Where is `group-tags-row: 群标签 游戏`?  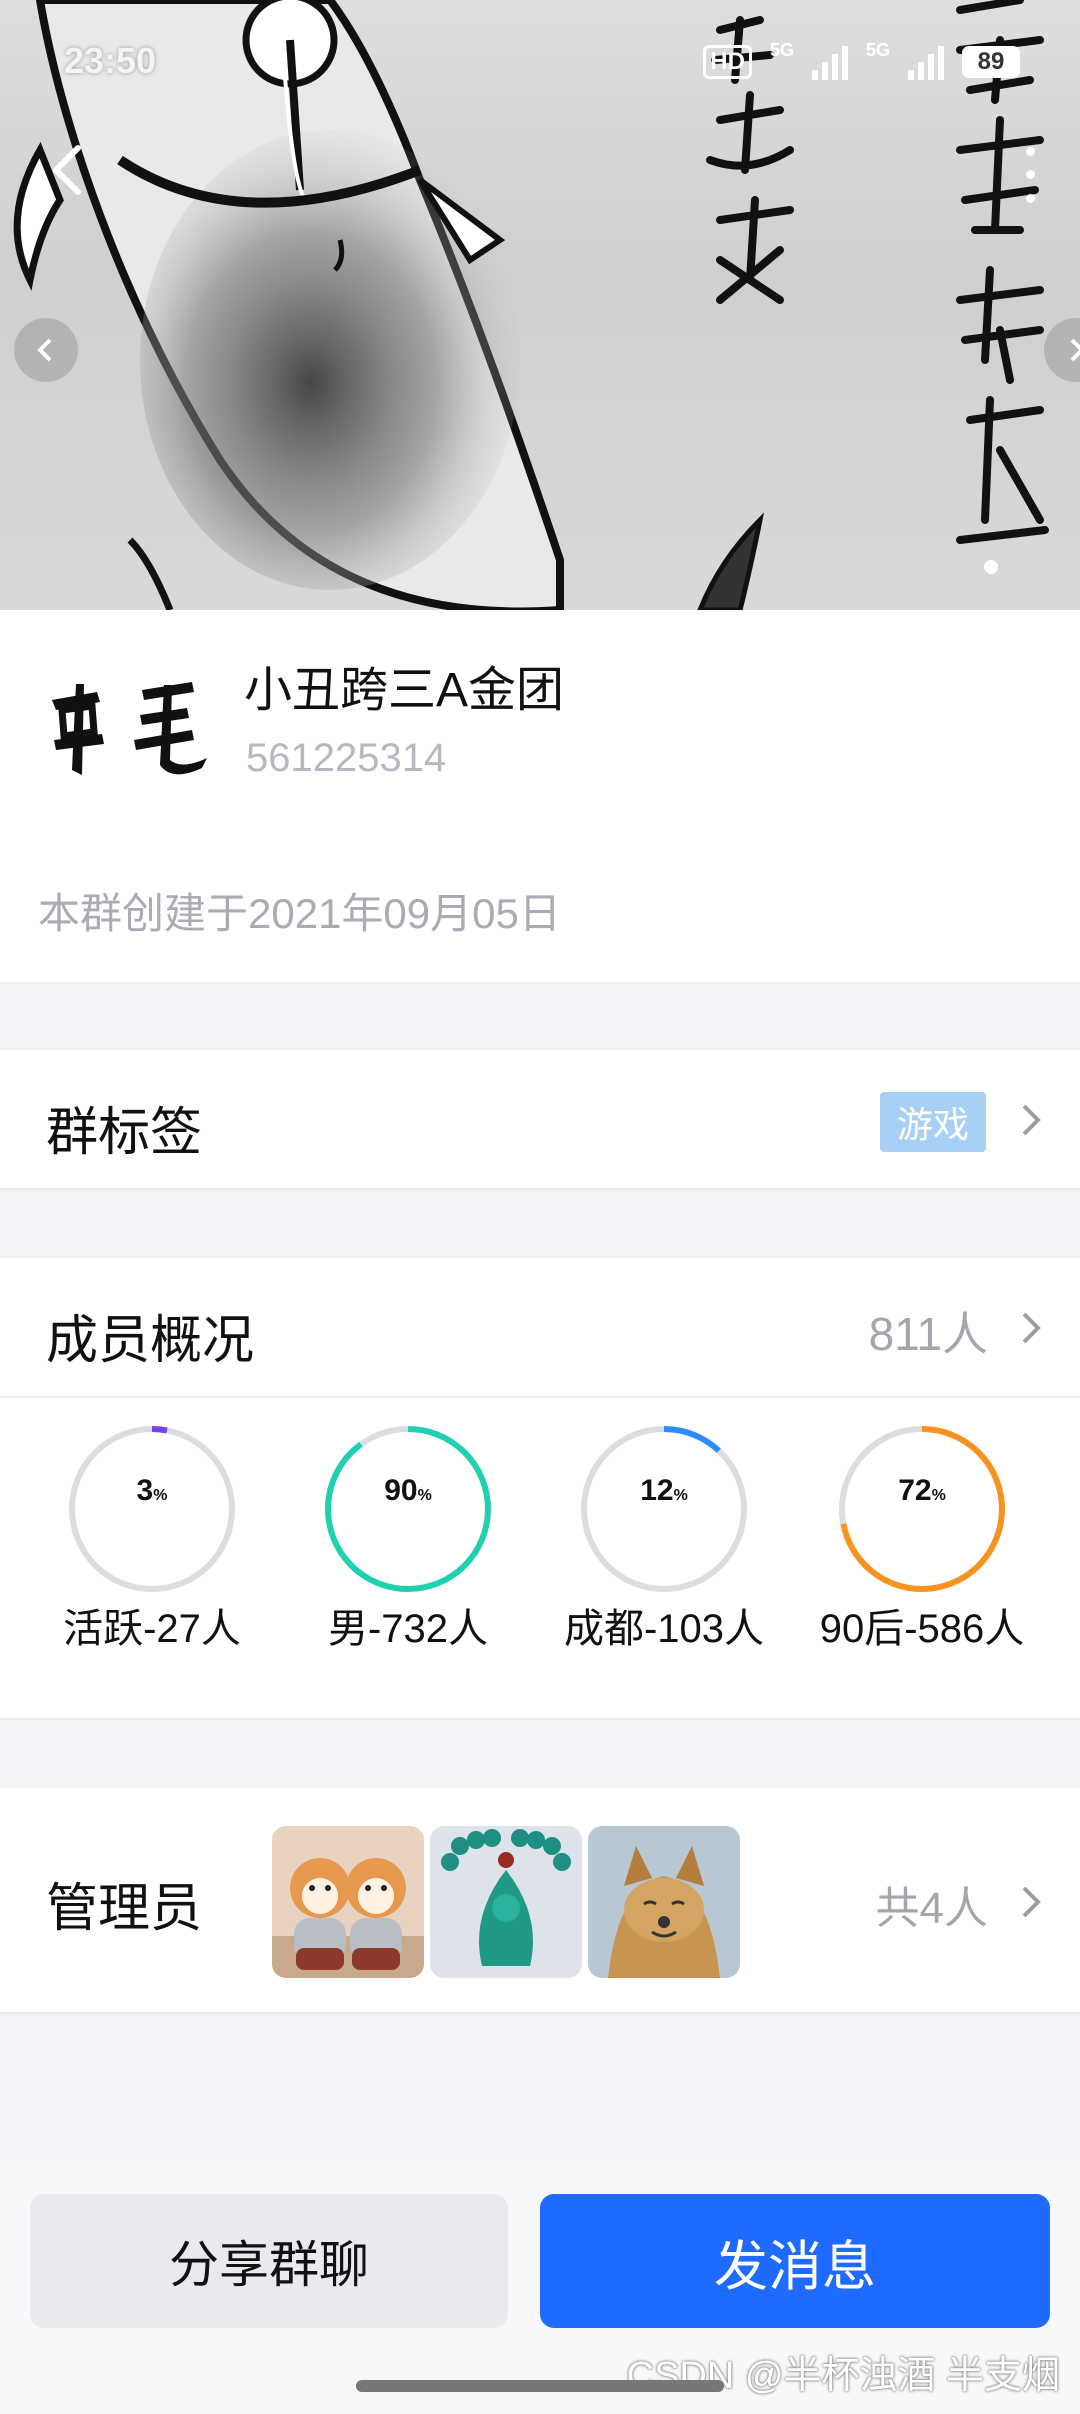 group-tags-row: 群标签 游戏 is located at coordinates (540, 1120).